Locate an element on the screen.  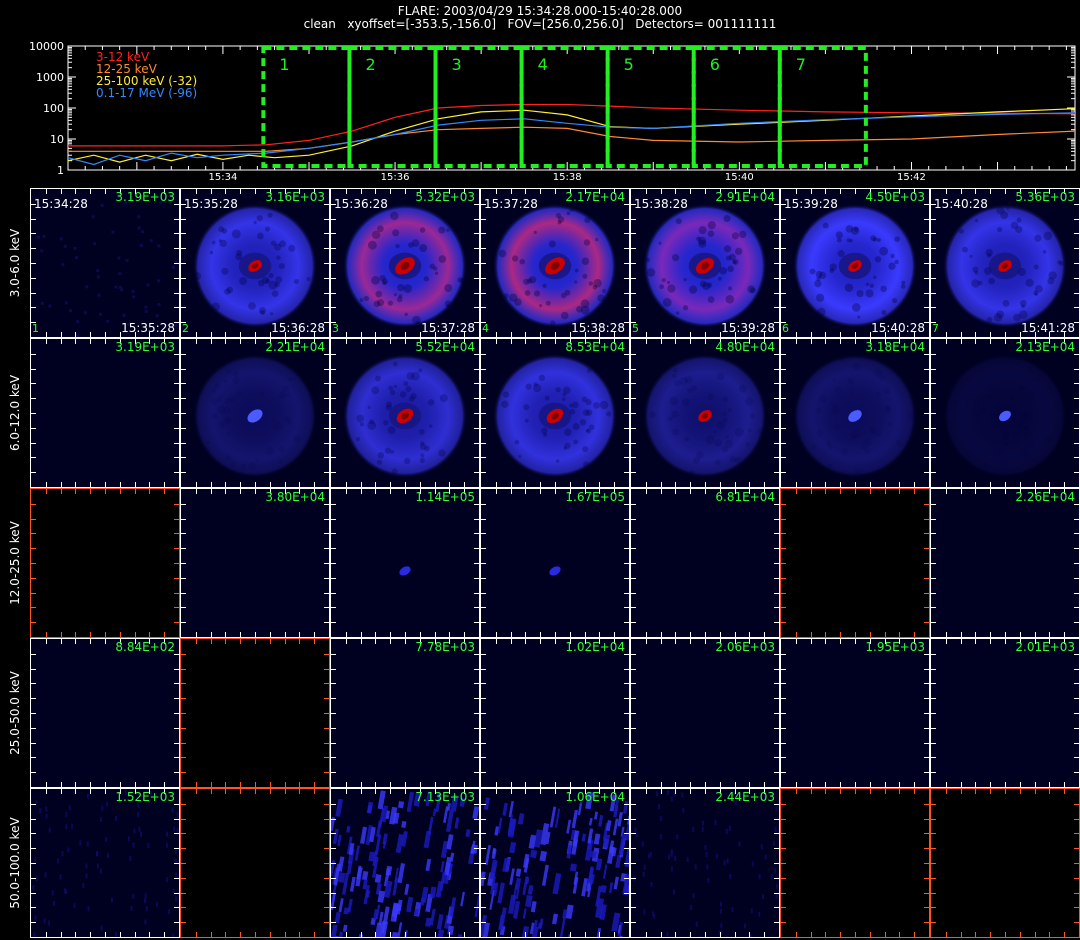
interval-number: 6 is located at coordinates (785, 328).